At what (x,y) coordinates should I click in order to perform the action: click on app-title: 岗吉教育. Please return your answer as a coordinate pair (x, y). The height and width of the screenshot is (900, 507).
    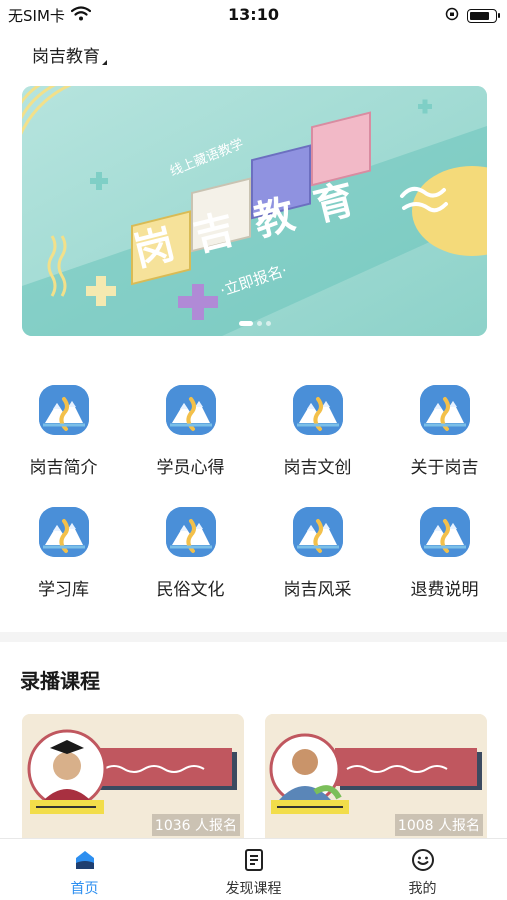
    Looking at the image, I should click on (66, 57).